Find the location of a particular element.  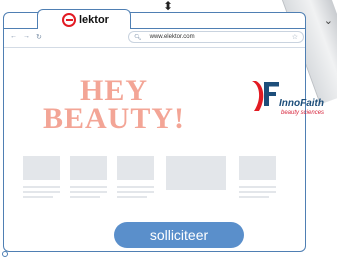

innofaith-logo: InnoFaith beauty sciences is located at coordinates (293, 104).